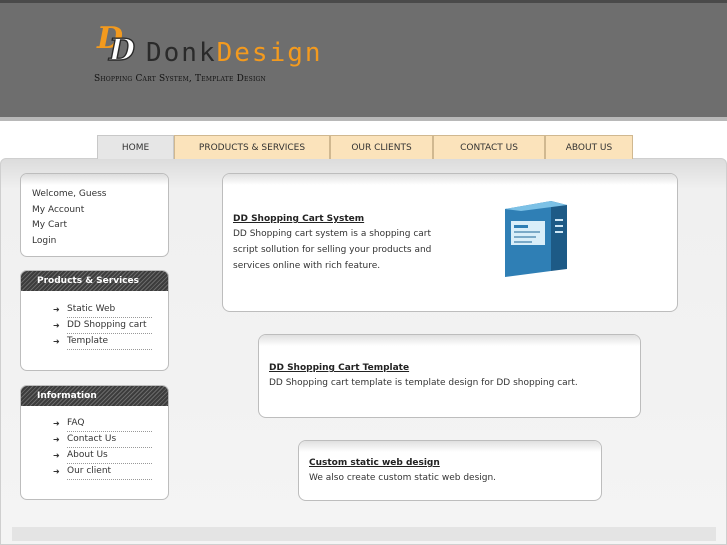  Describe the element at coordinates (489, 147) in the screenshot. I see `nav-contact-us: CONTACT US` at that location.